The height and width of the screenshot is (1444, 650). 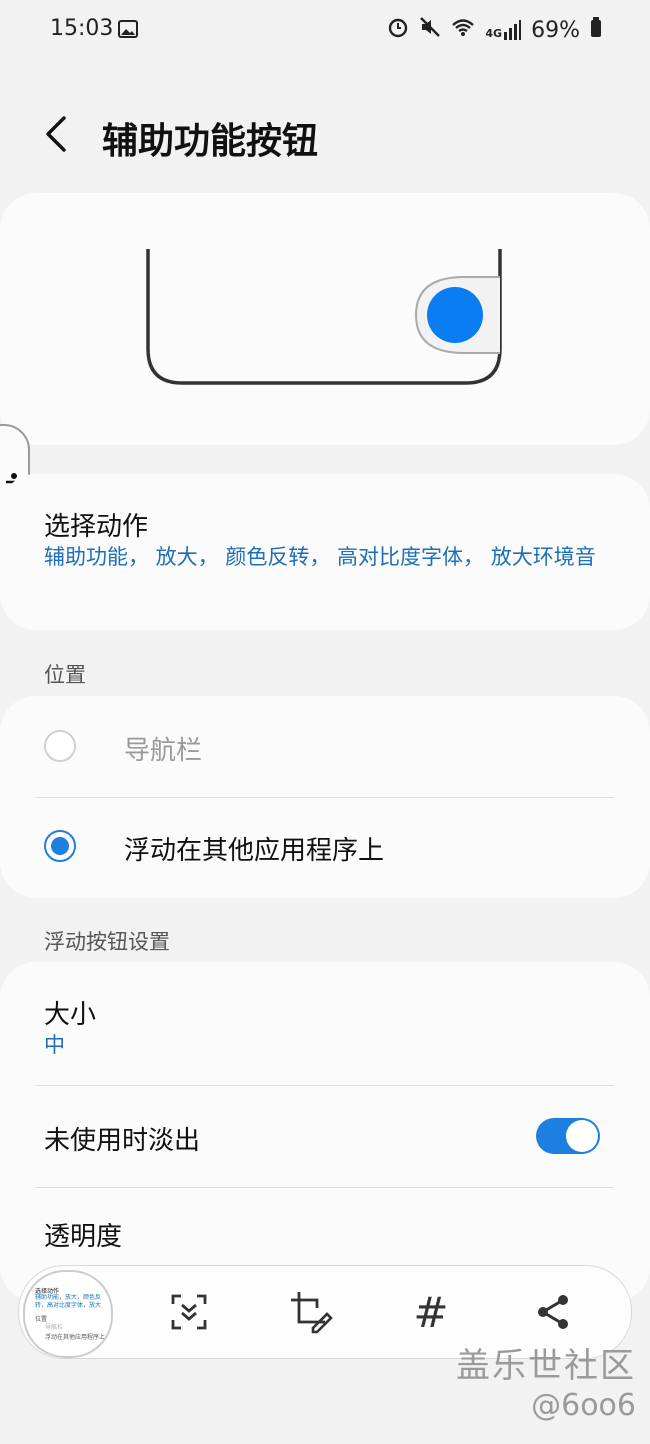 What do you see at coordinates (54, 1045) in the screenshot?
I see `size-value: 中` at bounding box center [54, 1045].